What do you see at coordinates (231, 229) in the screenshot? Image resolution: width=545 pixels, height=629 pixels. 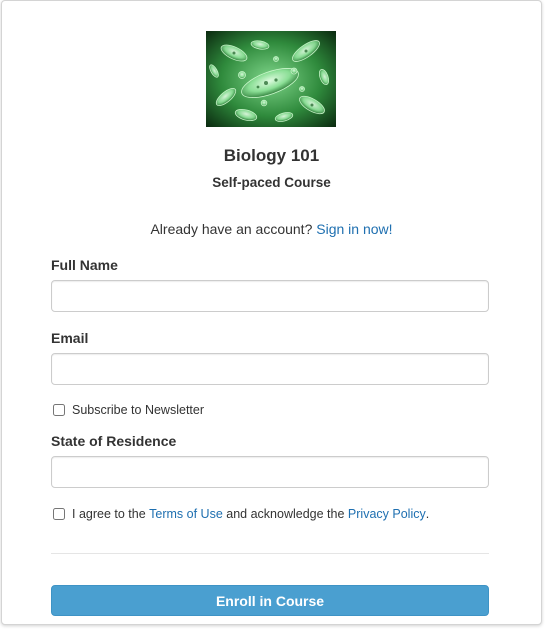 I see `signin-prompt-text: Already have an account?` at bounding box center [231, 229].